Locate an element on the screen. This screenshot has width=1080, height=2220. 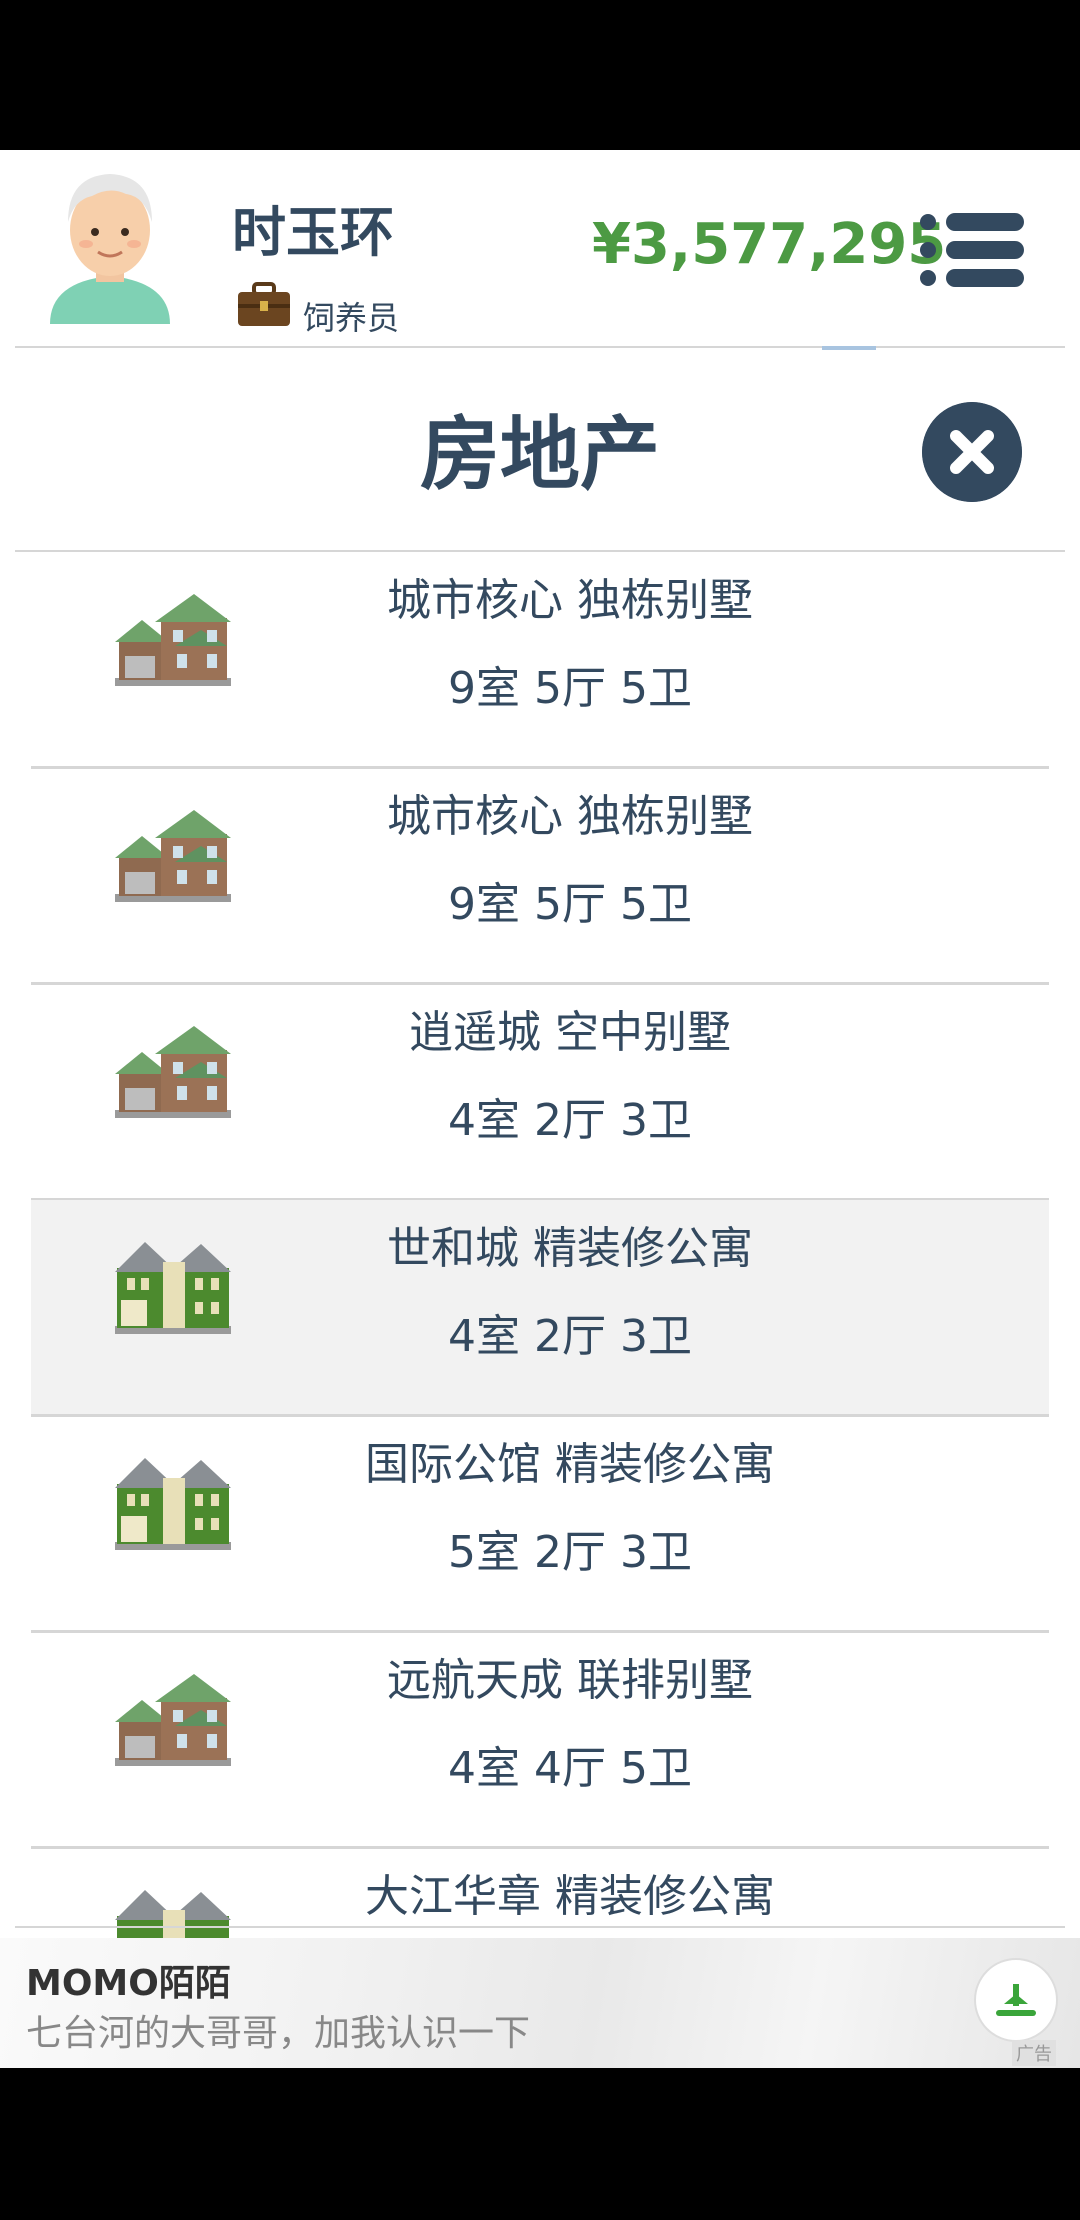
property-row-selected: 世和城 精装修公寓 4室 2厅 3卫 is located at coordinates (540, 1308).